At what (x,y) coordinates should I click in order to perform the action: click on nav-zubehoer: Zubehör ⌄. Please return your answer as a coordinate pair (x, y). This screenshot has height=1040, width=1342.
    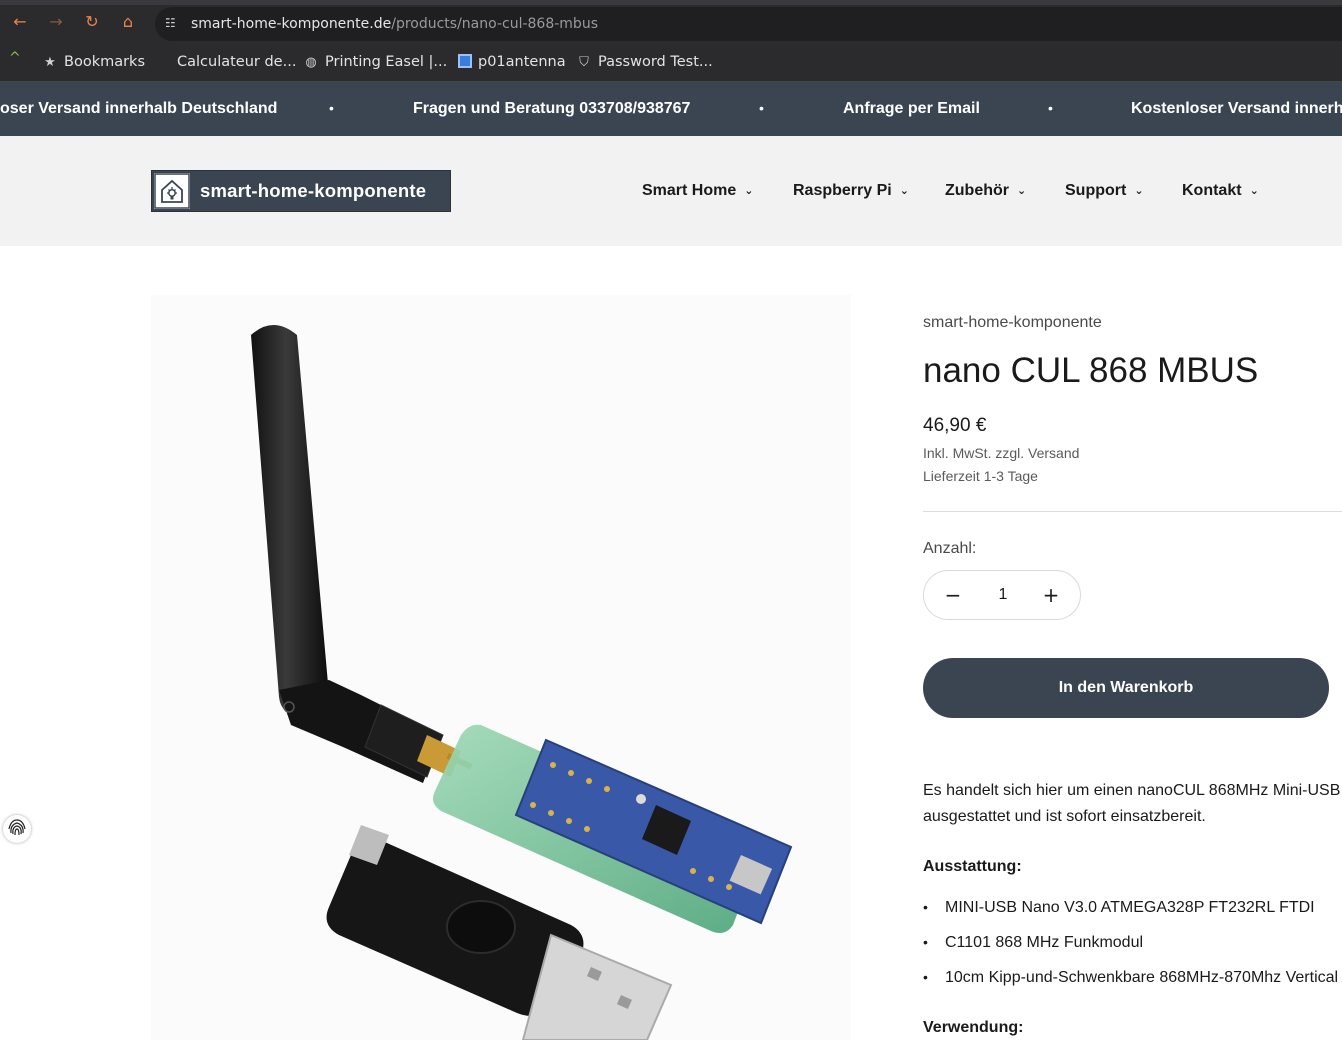
    Looking at the image, I should click on (985, 191).